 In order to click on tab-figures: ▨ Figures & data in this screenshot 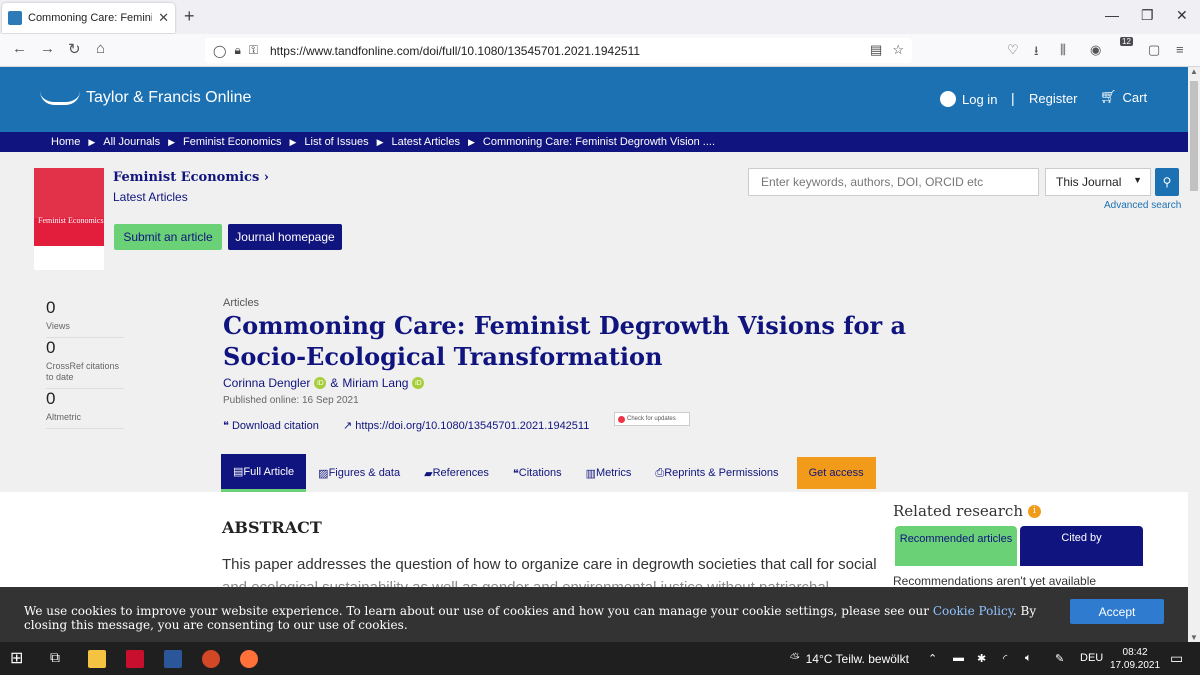, I will do `click(359, 473)`.